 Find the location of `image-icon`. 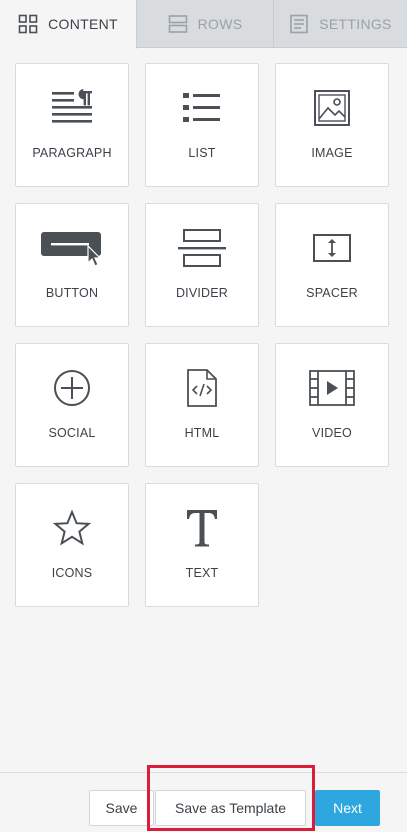

image-icon is located at coordinates (332, 108).